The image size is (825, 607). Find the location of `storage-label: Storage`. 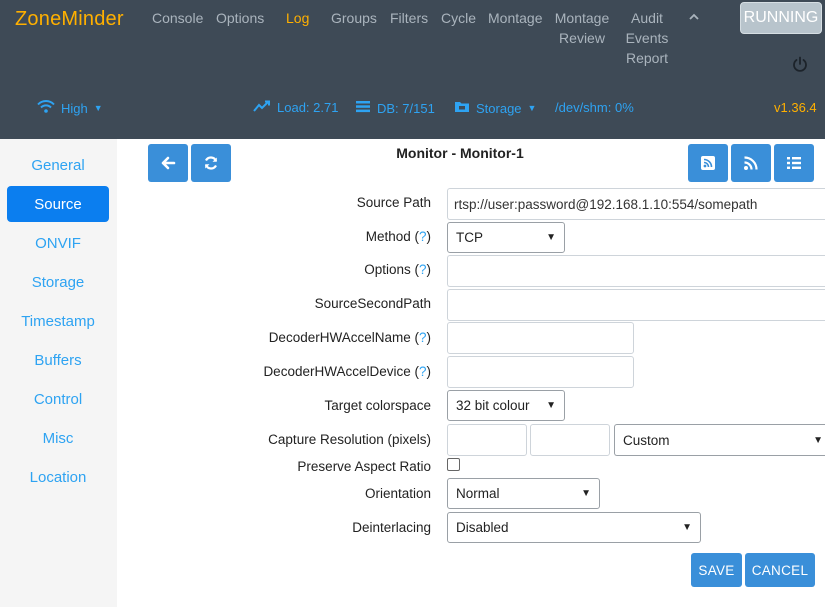

storage-label: Storage is located at coordinates (499, 108).